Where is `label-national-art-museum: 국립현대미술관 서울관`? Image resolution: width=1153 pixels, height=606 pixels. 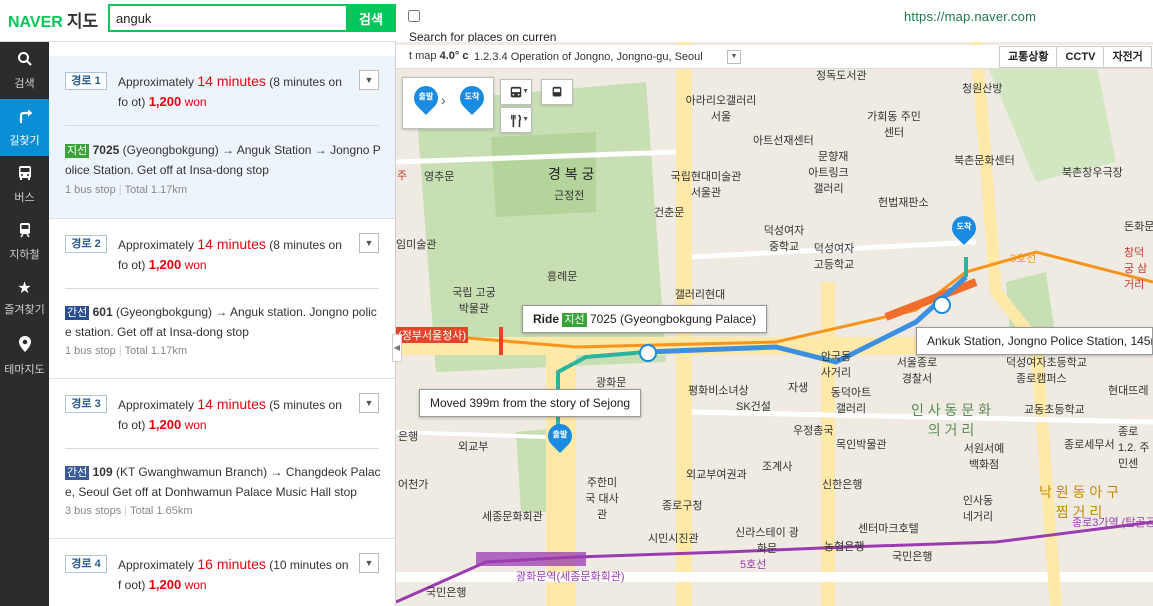
label-national-art-museum: 국립현대미술관 서울관 is located at coordinates (706, 185).